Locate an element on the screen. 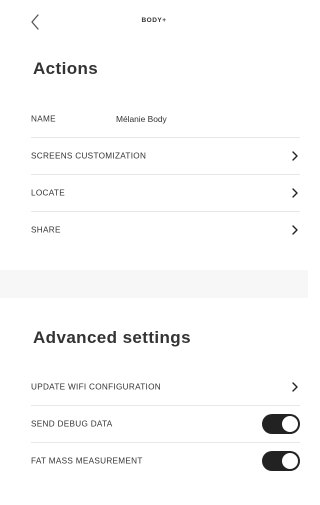 The height and width of the screenshot is (505, 320). actions-section-title: Actions is located at coordinates (66, 68).